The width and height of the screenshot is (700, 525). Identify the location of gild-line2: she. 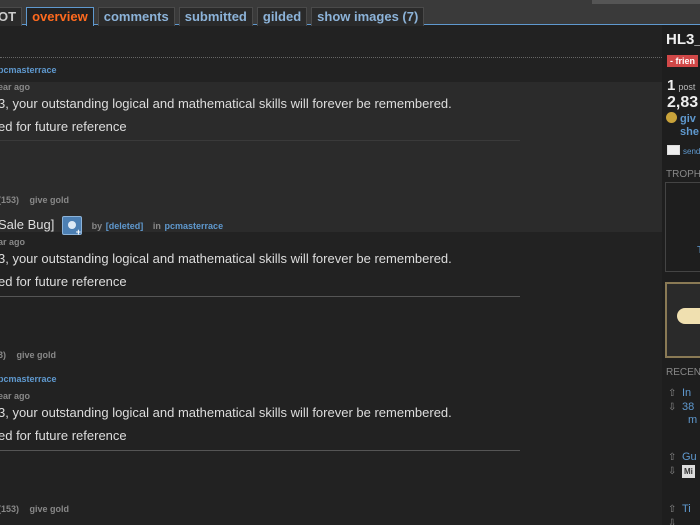
(689, 132).